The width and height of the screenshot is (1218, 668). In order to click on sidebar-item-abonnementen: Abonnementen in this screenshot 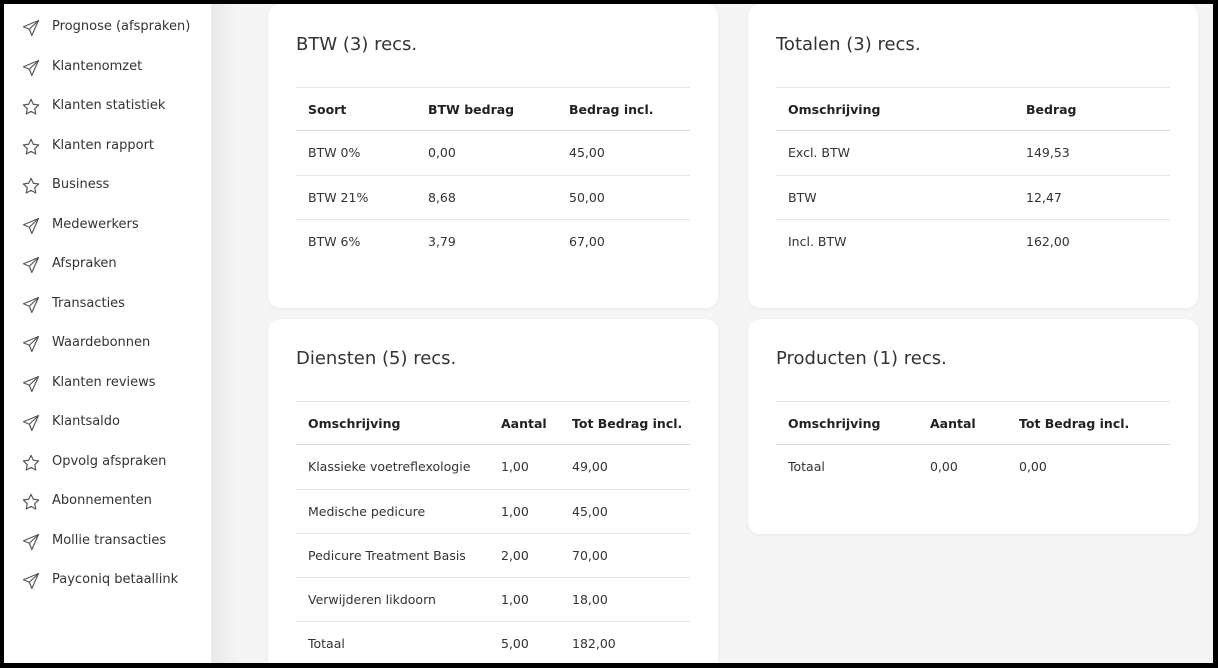, I will do `click(107, 502)`.